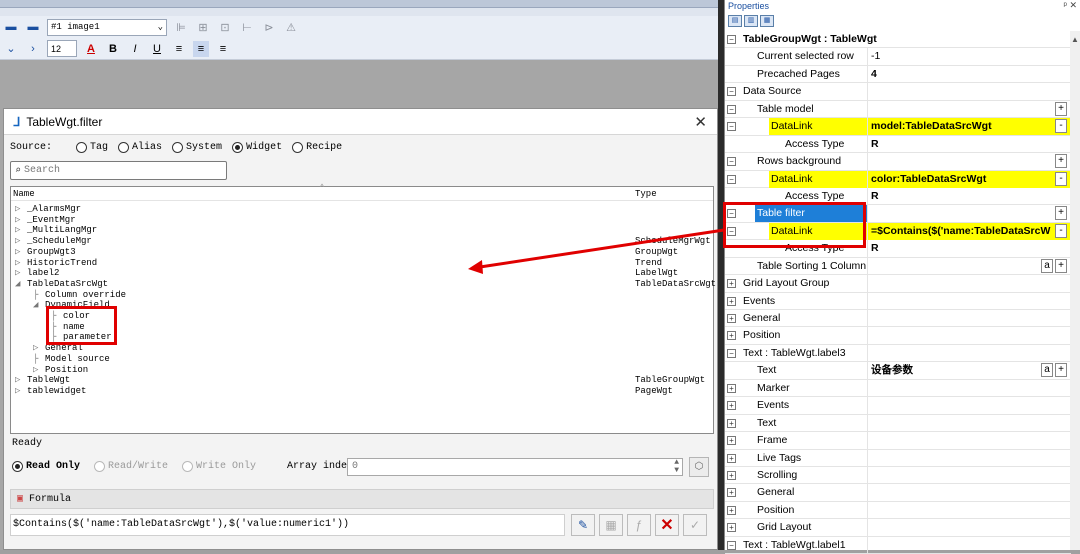 This screenshot has width=1080, height=554. Describe the element at coordinates (596, 251) in the screenshot. I see `annotation-arrow` at that location.